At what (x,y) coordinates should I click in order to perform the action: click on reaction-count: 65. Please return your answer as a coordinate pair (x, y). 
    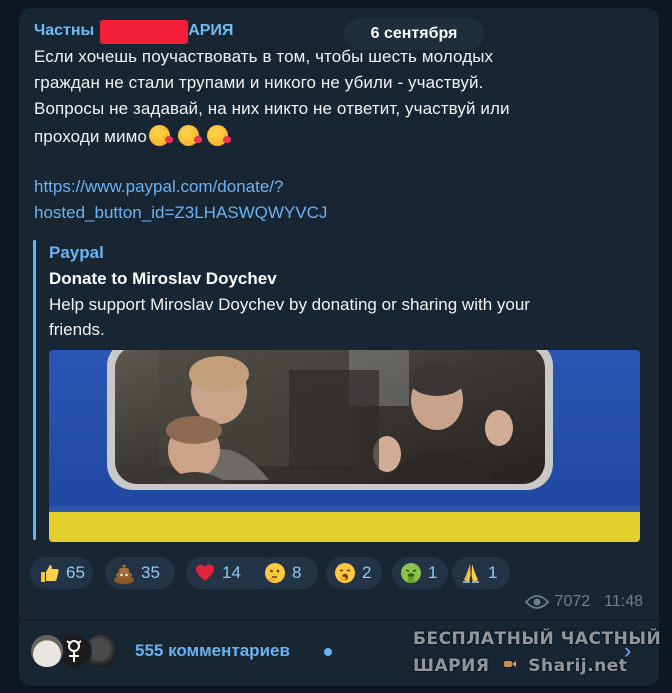
    Looking at the image, I should click on (75, 572).